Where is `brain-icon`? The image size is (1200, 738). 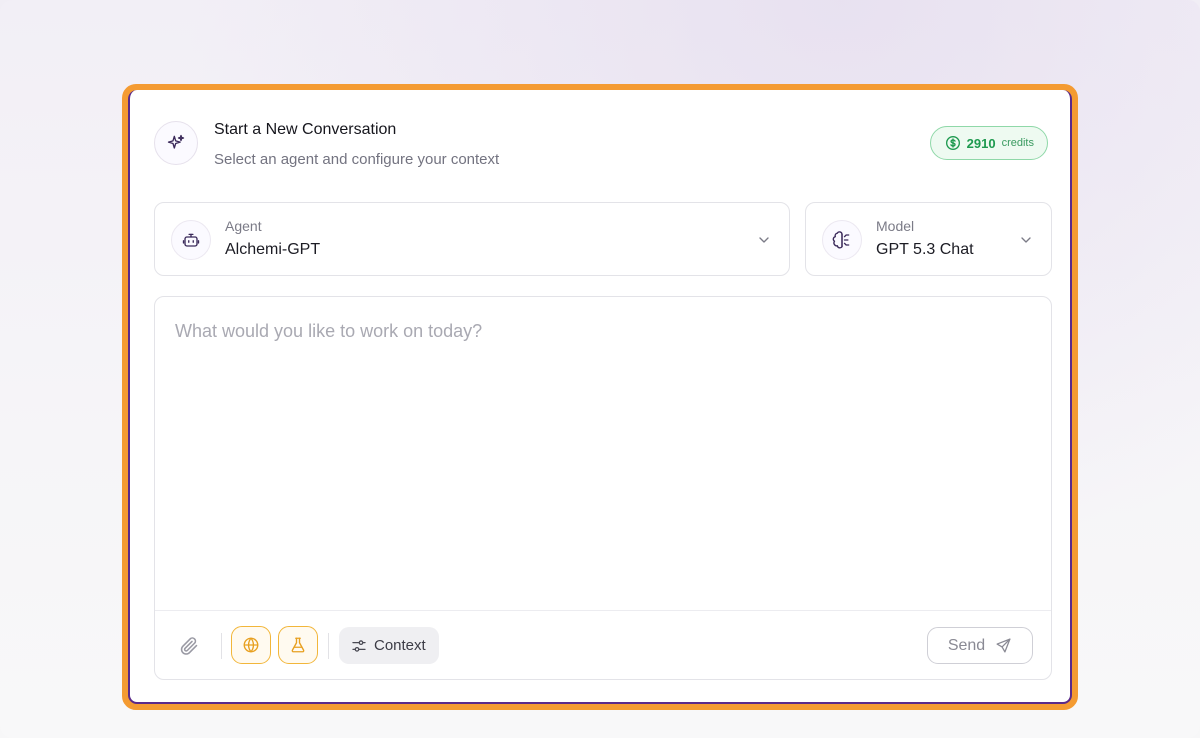 brain-icon is located at coordinates (842, 240).